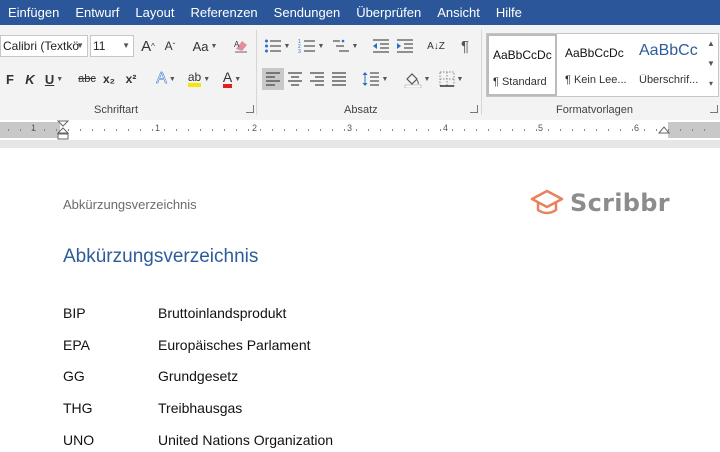 The width and height of the screenshot is (720, 452). Describe the element at coordinates (174, 46) in the screenshot. I see `caret-down-icon: ˇ` at that location.